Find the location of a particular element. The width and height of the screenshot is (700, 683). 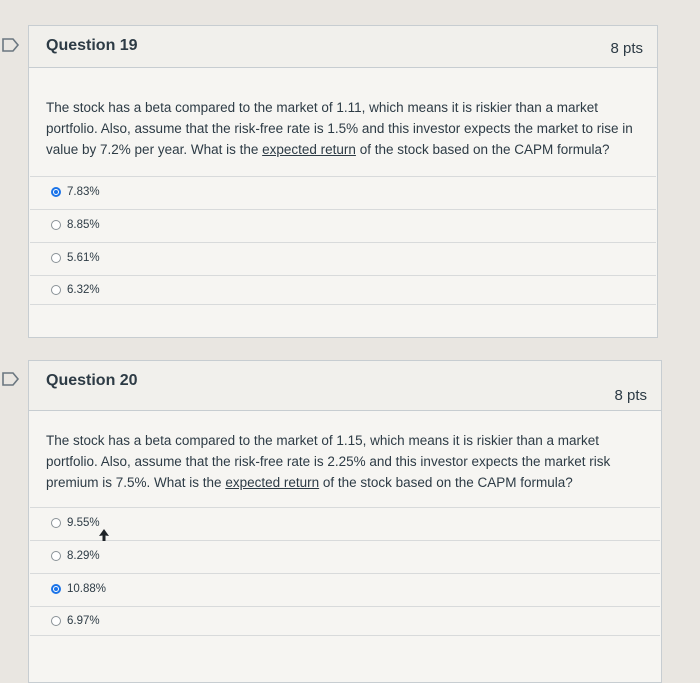

question-19-answer-option: 5.61% is located at coordinates (343, 257).